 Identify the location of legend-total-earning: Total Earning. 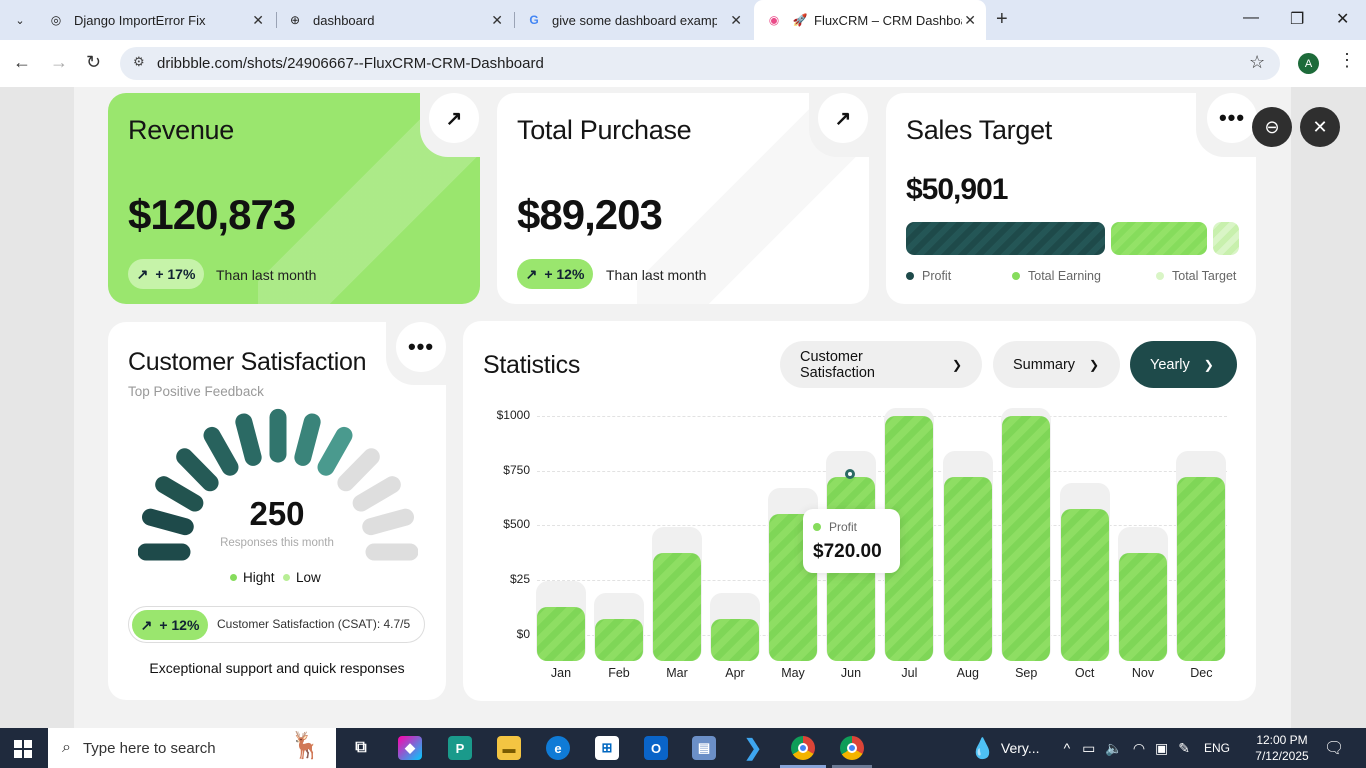
(1056, 276).